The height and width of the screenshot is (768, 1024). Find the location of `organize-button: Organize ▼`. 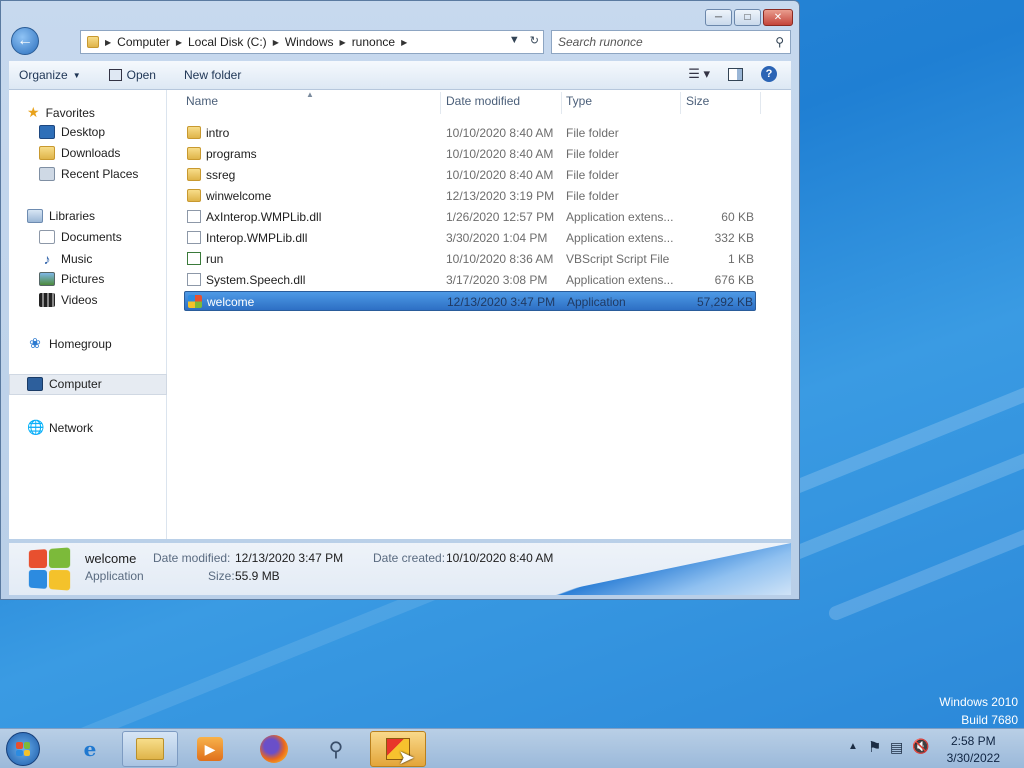

organize-button: Organize ▼ is located at coordinates (50, 75).